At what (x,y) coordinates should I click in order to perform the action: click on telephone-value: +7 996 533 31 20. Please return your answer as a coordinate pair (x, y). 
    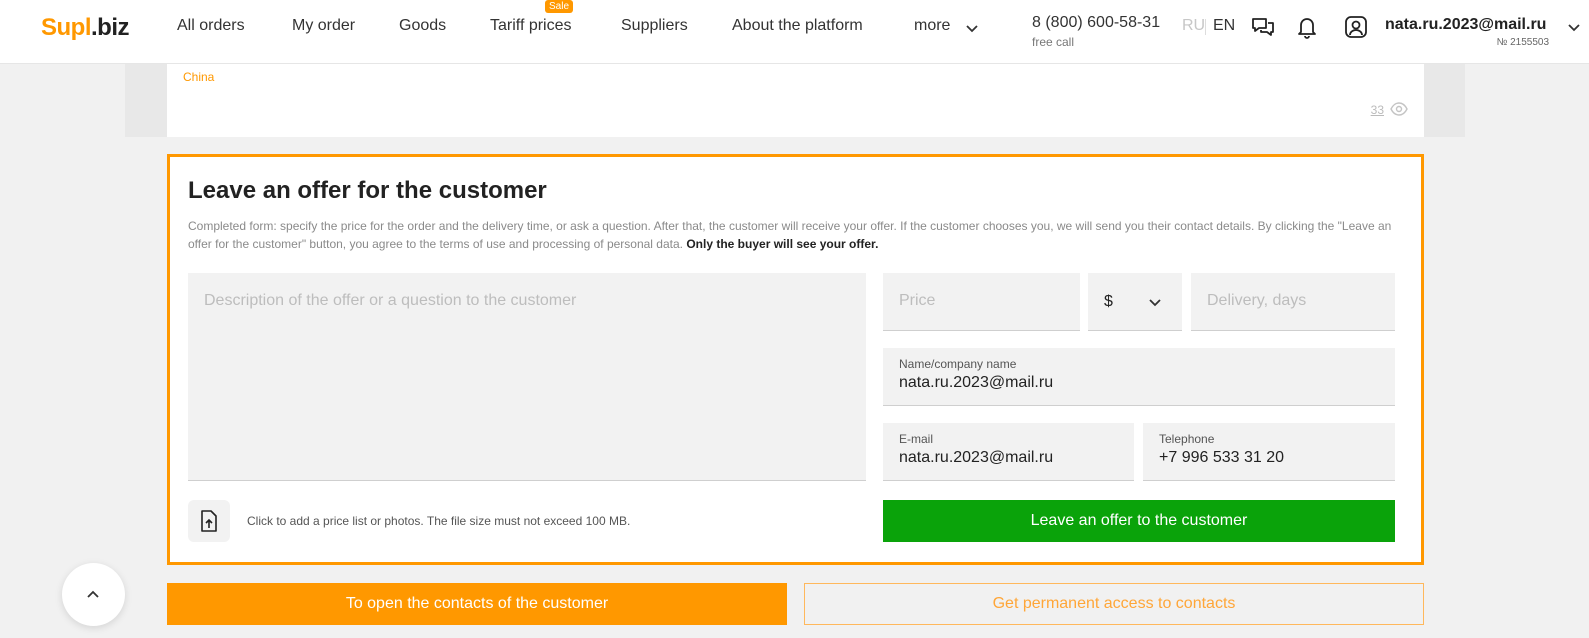
    Looking at the image, I should click on (1222, 457).